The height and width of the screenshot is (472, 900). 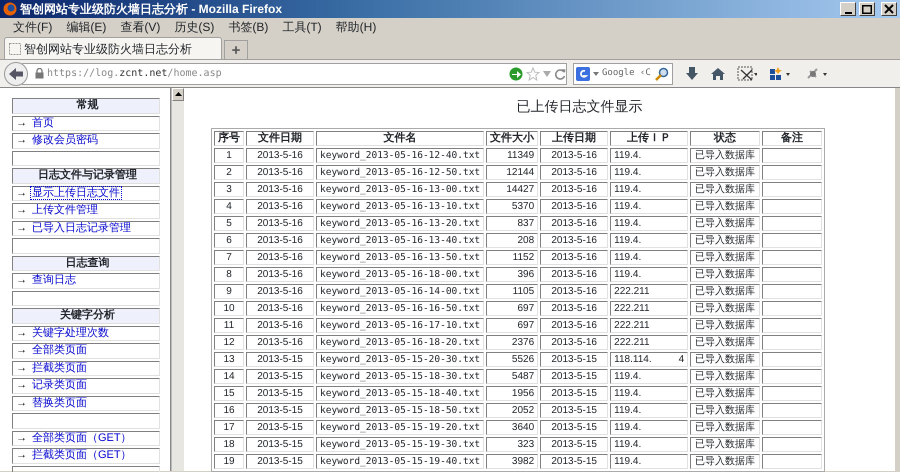 I want to click on menu-item: 文件(F), so click(x=33, y=27).